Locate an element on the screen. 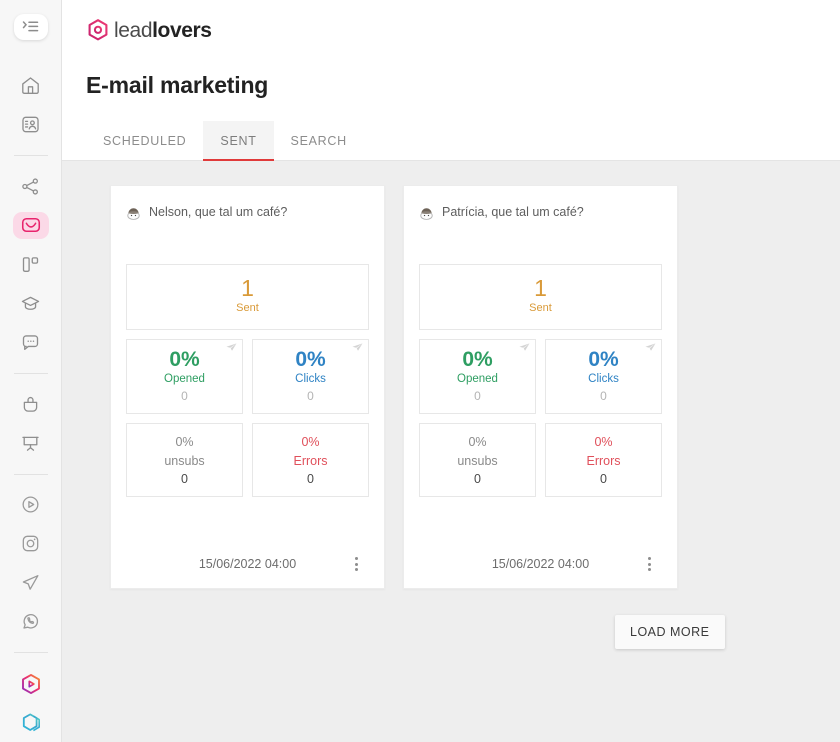  leadlovers-hexagon-logo-icon is located at coordinates (98, 31).